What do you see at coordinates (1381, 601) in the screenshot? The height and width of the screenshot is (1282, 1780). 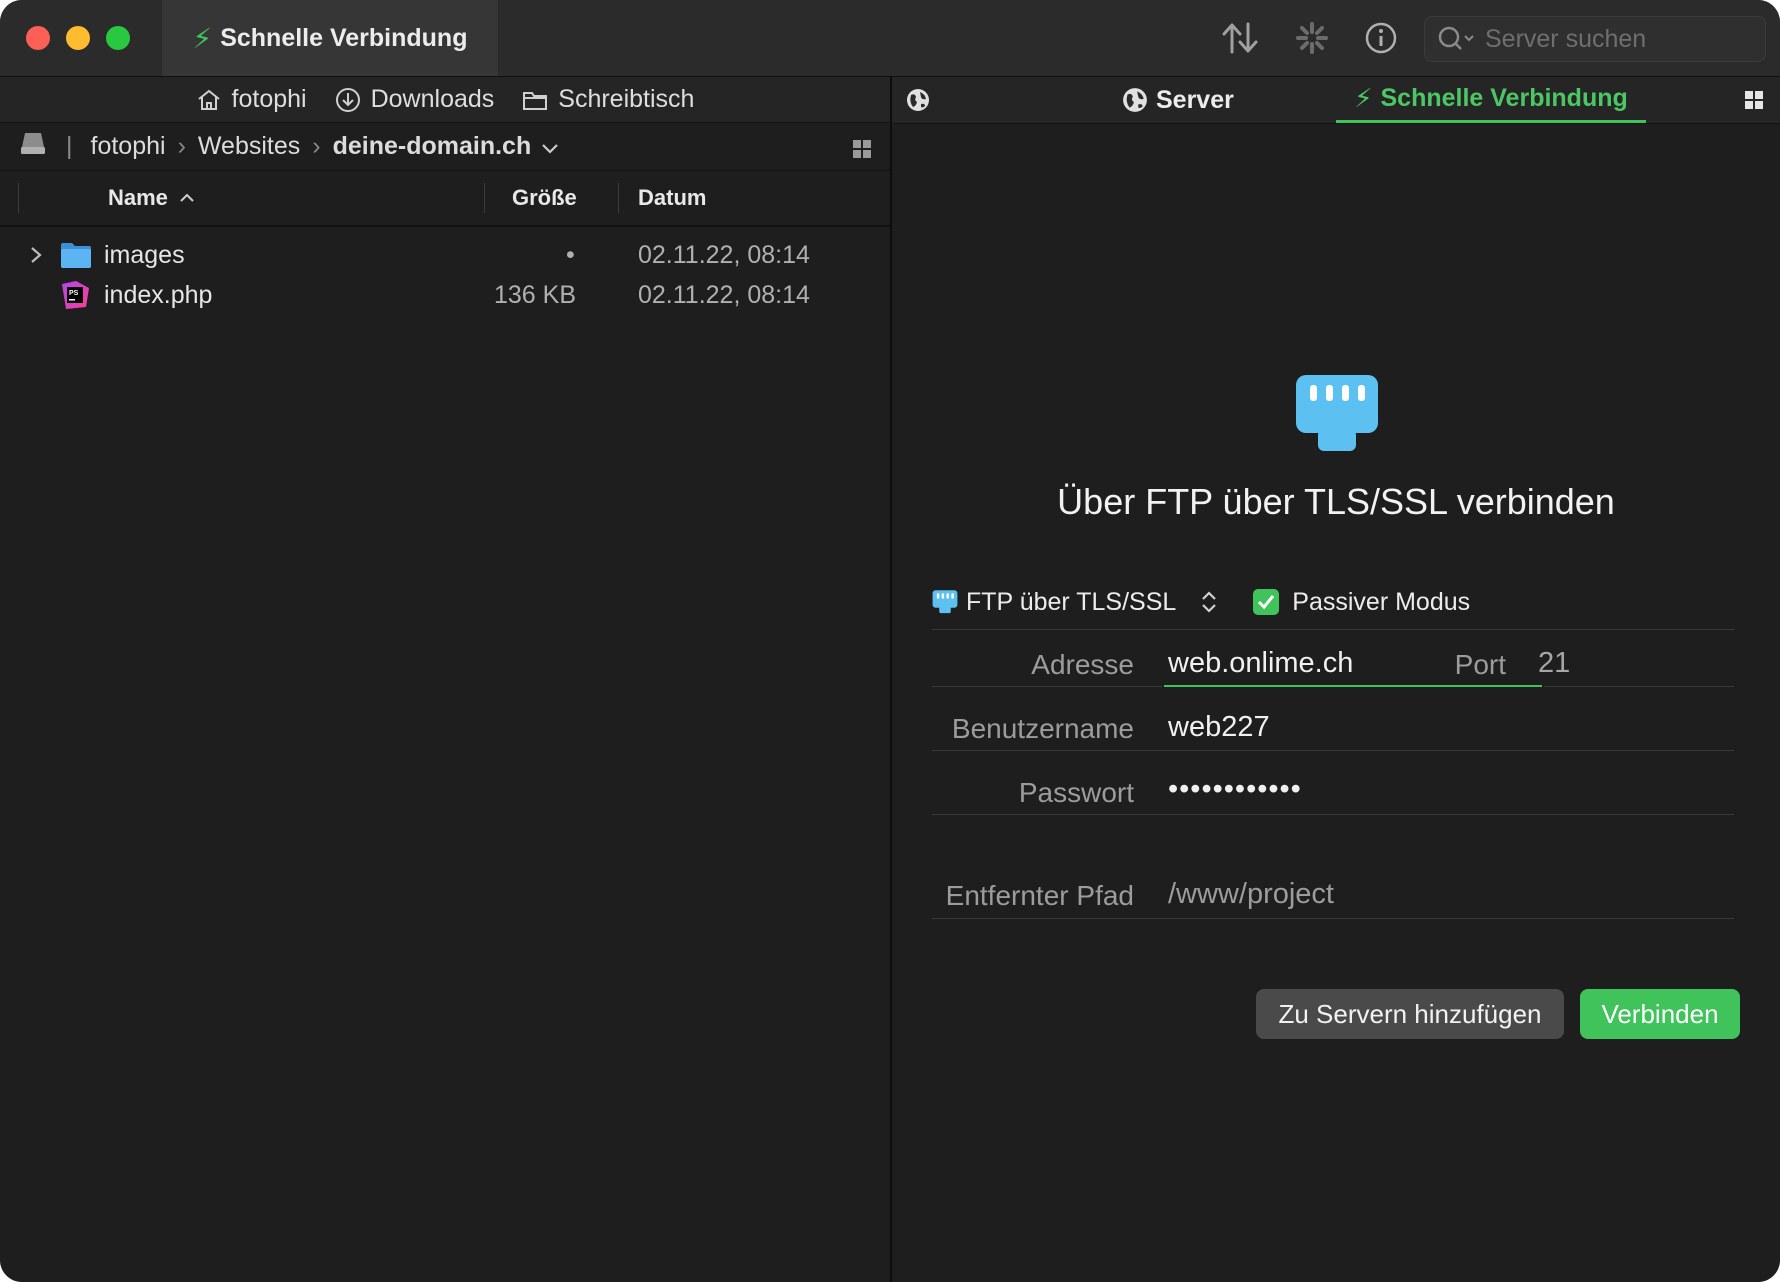 I see `passive-mode-label: Passiver Modus` at bounding box center [1381, 601].